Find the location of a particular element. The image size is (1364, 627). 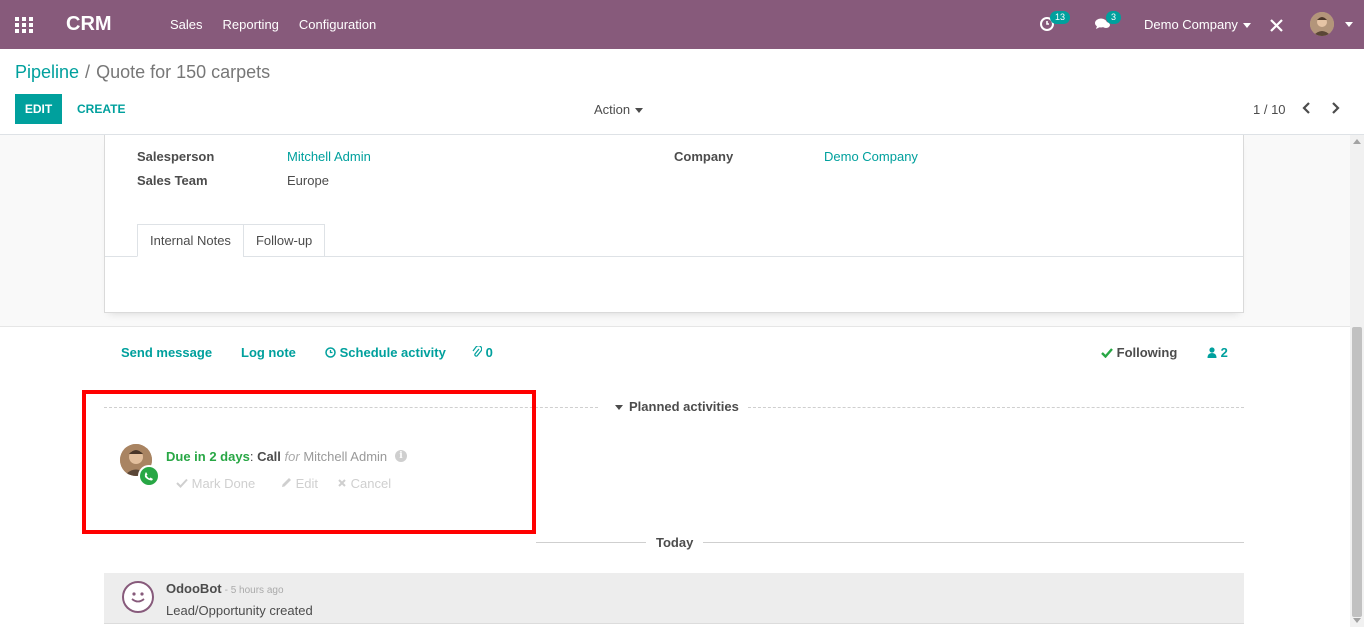

user-icon is located at coordinates (1212, 352).